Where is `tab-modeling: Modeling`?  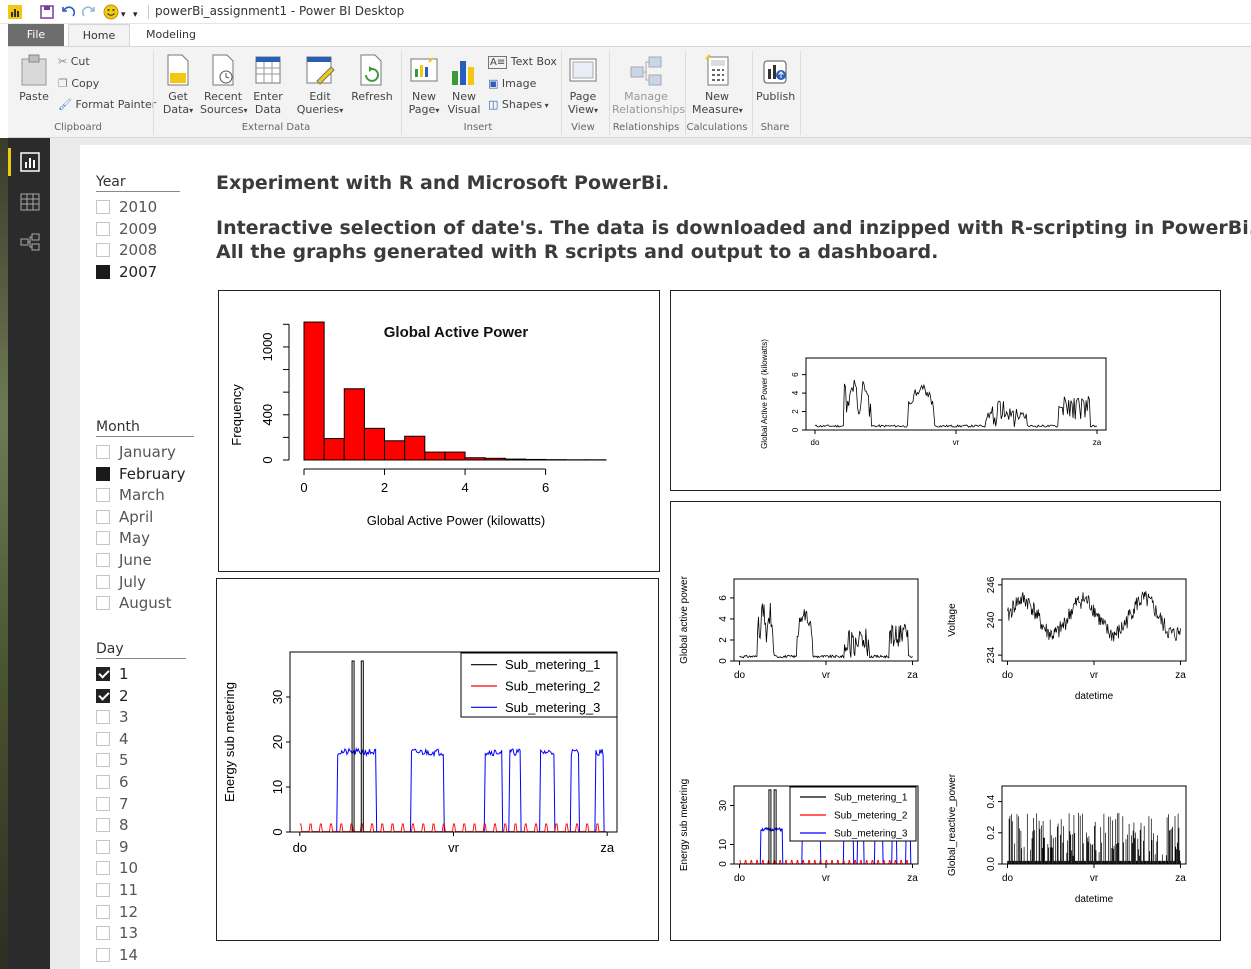
tab-modeling: Modeling is located at coordinates (171, 35).